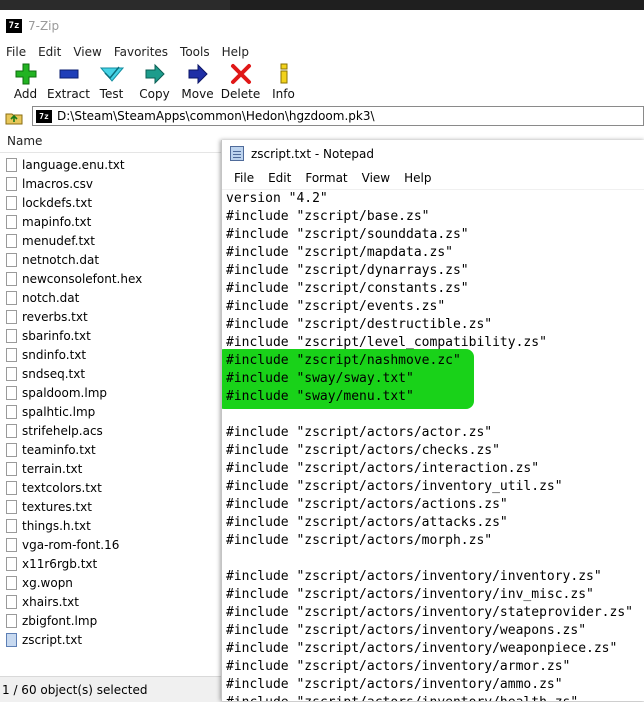 Image resolution: width=644 pixels, height=702 pixels. Describe the element at coordinates (111, 81) in the screenshot. I see `test-button: Test` at that location.